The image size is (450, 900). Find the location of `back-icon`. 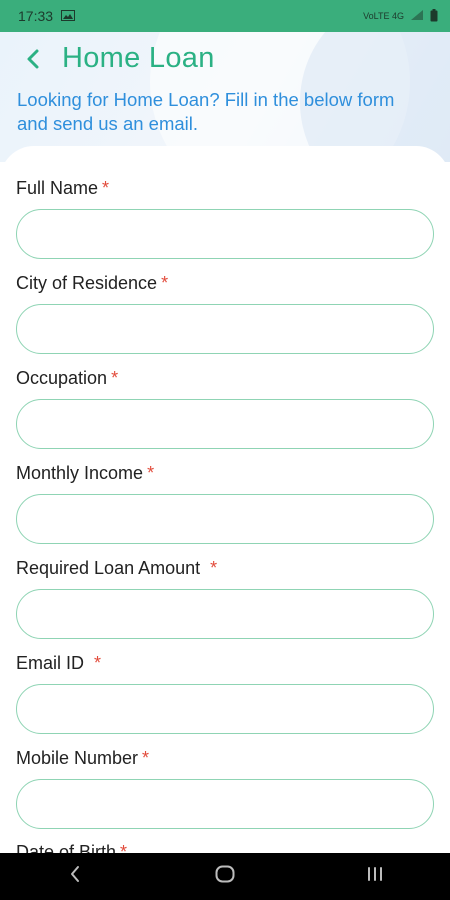

back-icon is located at coordinates (75, 876).